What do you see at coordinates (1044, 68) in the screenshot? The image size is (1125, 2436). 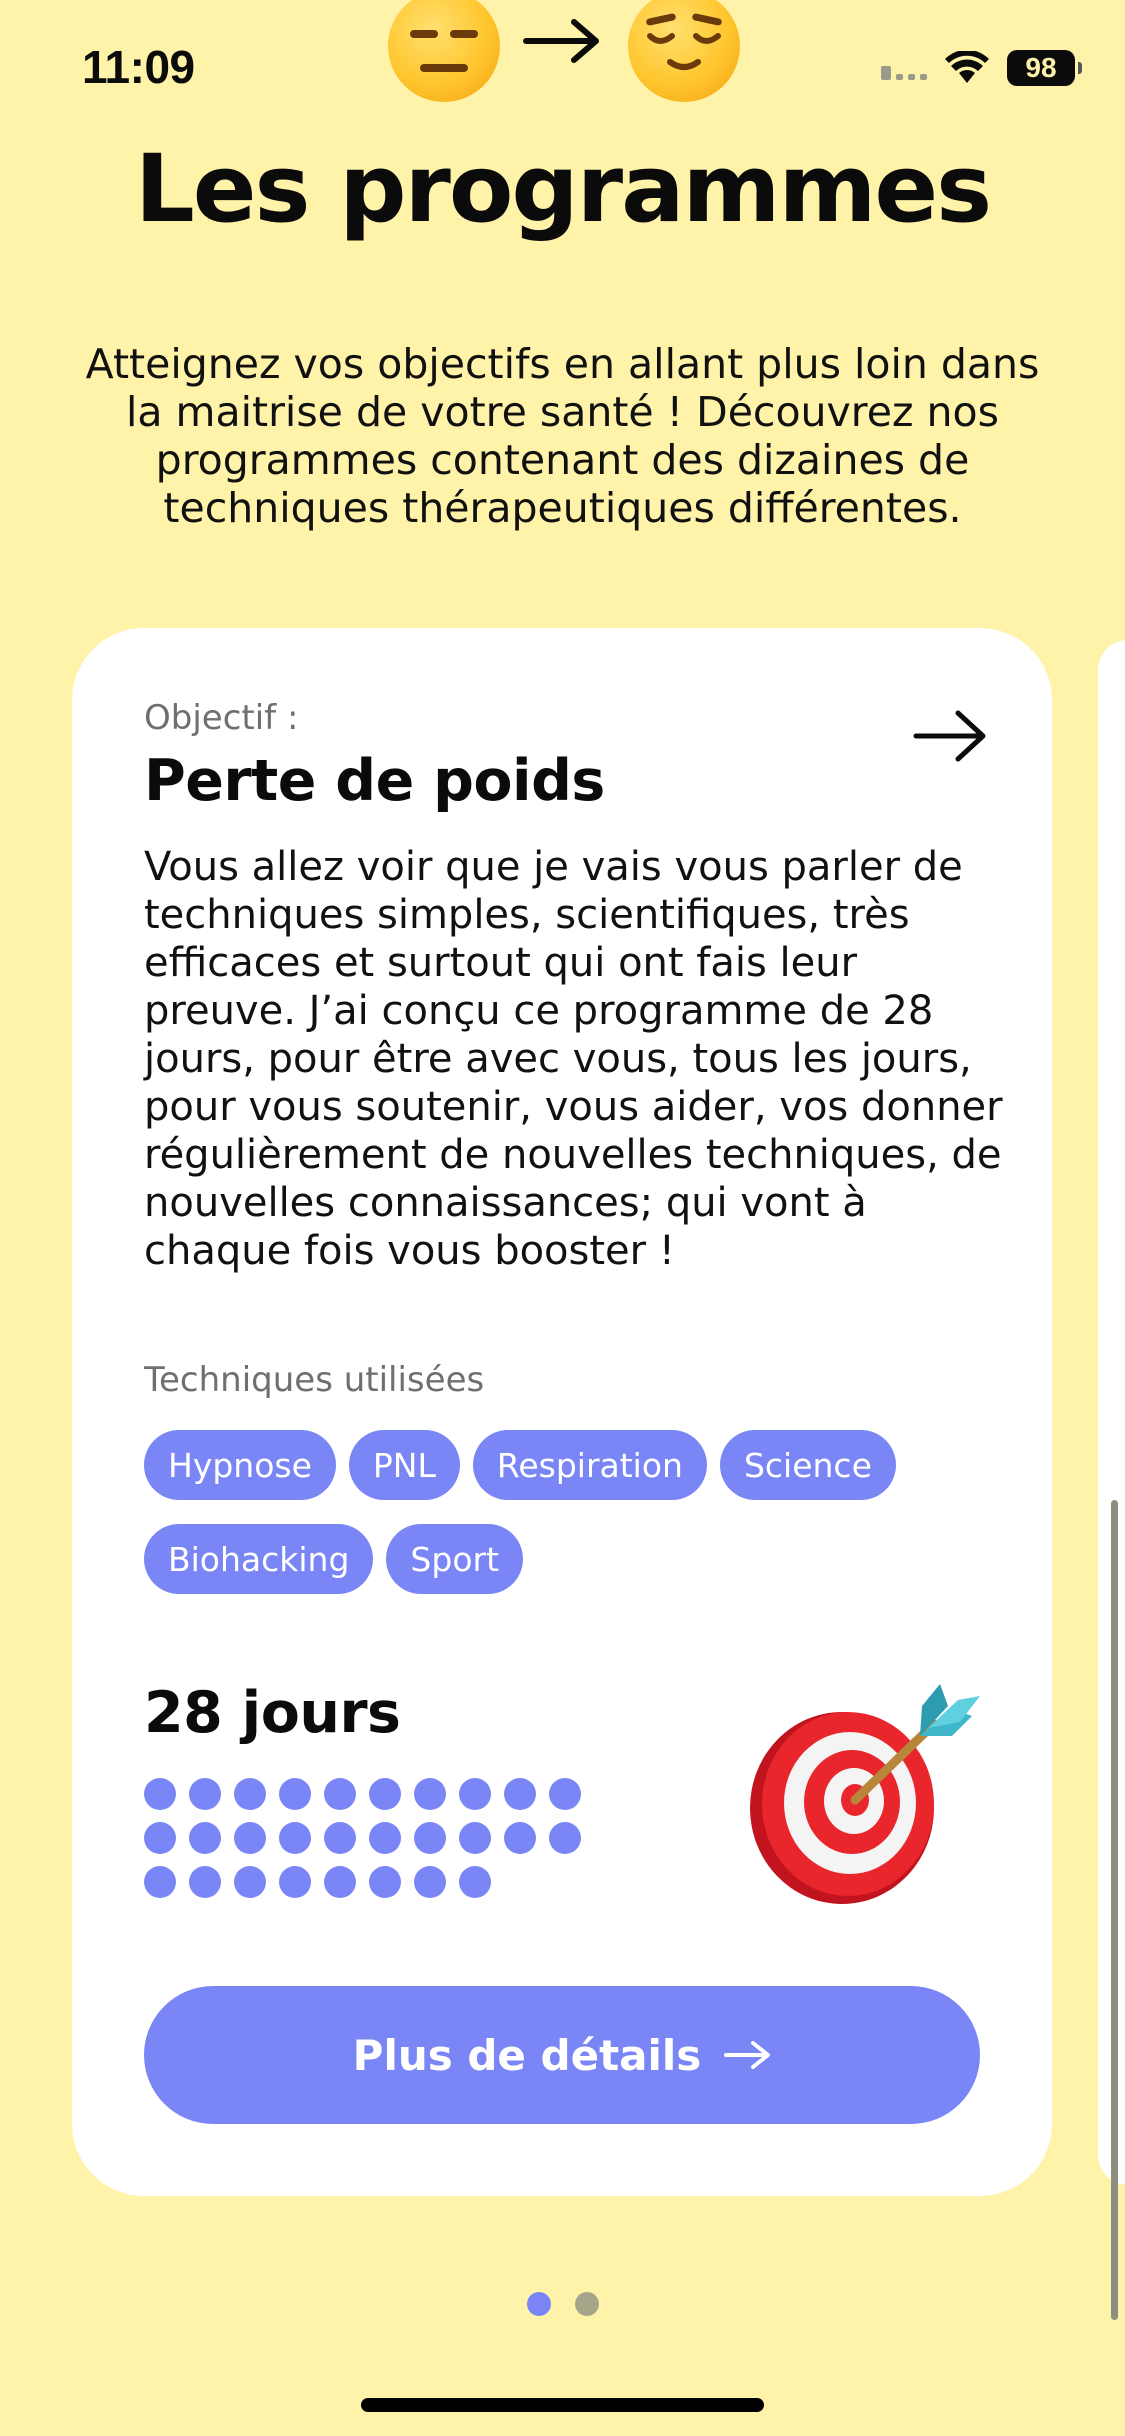 I see `battery-icon: 98` at bounding box center [1044, 68].